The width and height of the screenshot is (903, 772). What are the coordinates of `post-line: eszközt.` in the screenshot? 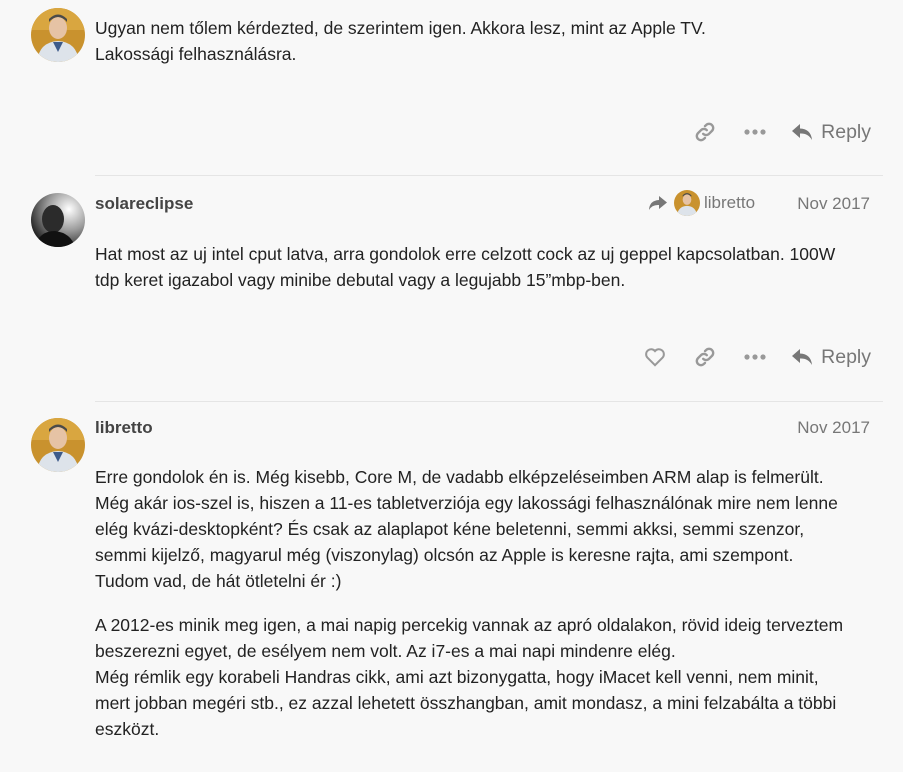 It's located at (127, 729).